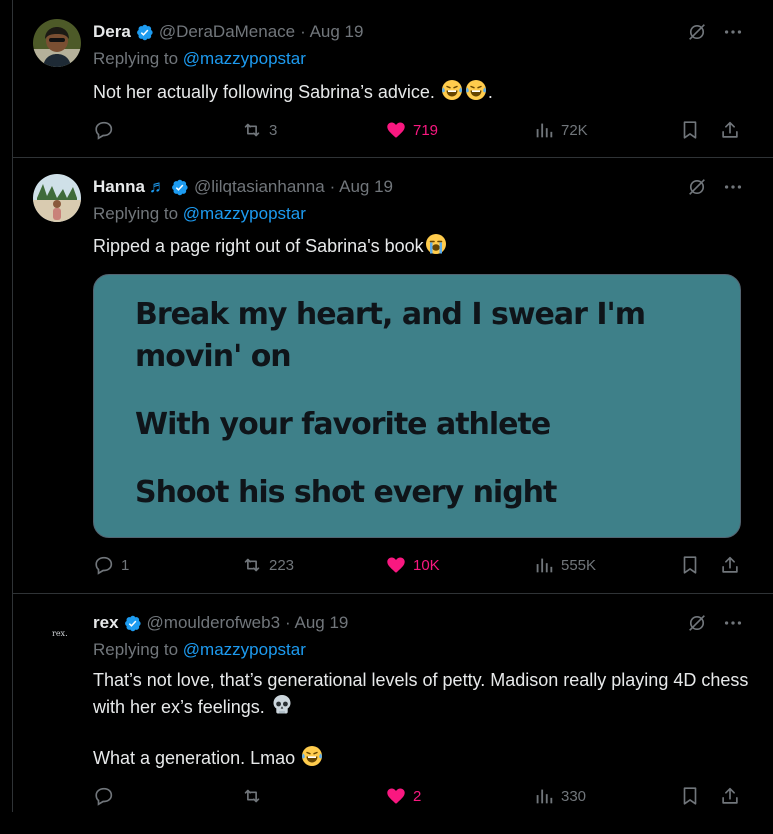  Describe the element at coordinates (574, 130) in the screenshot. I see `views-count: 72K` at that location.